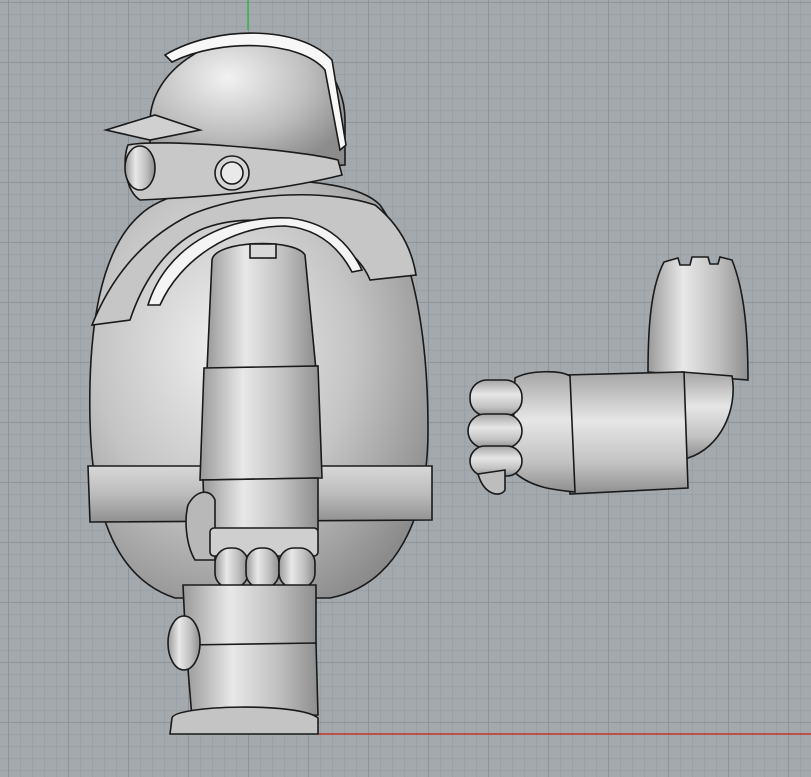 Image resolution: width=811 pixels, height=777 pixels. I want to click on detached-elbow, so click(707, 415).